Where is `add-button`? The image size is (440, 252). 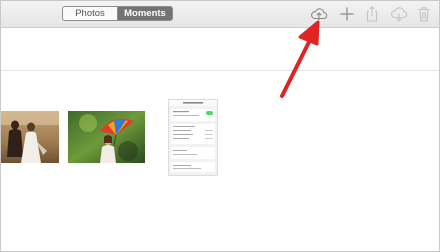 add-button is located at coordinates (347, 14).